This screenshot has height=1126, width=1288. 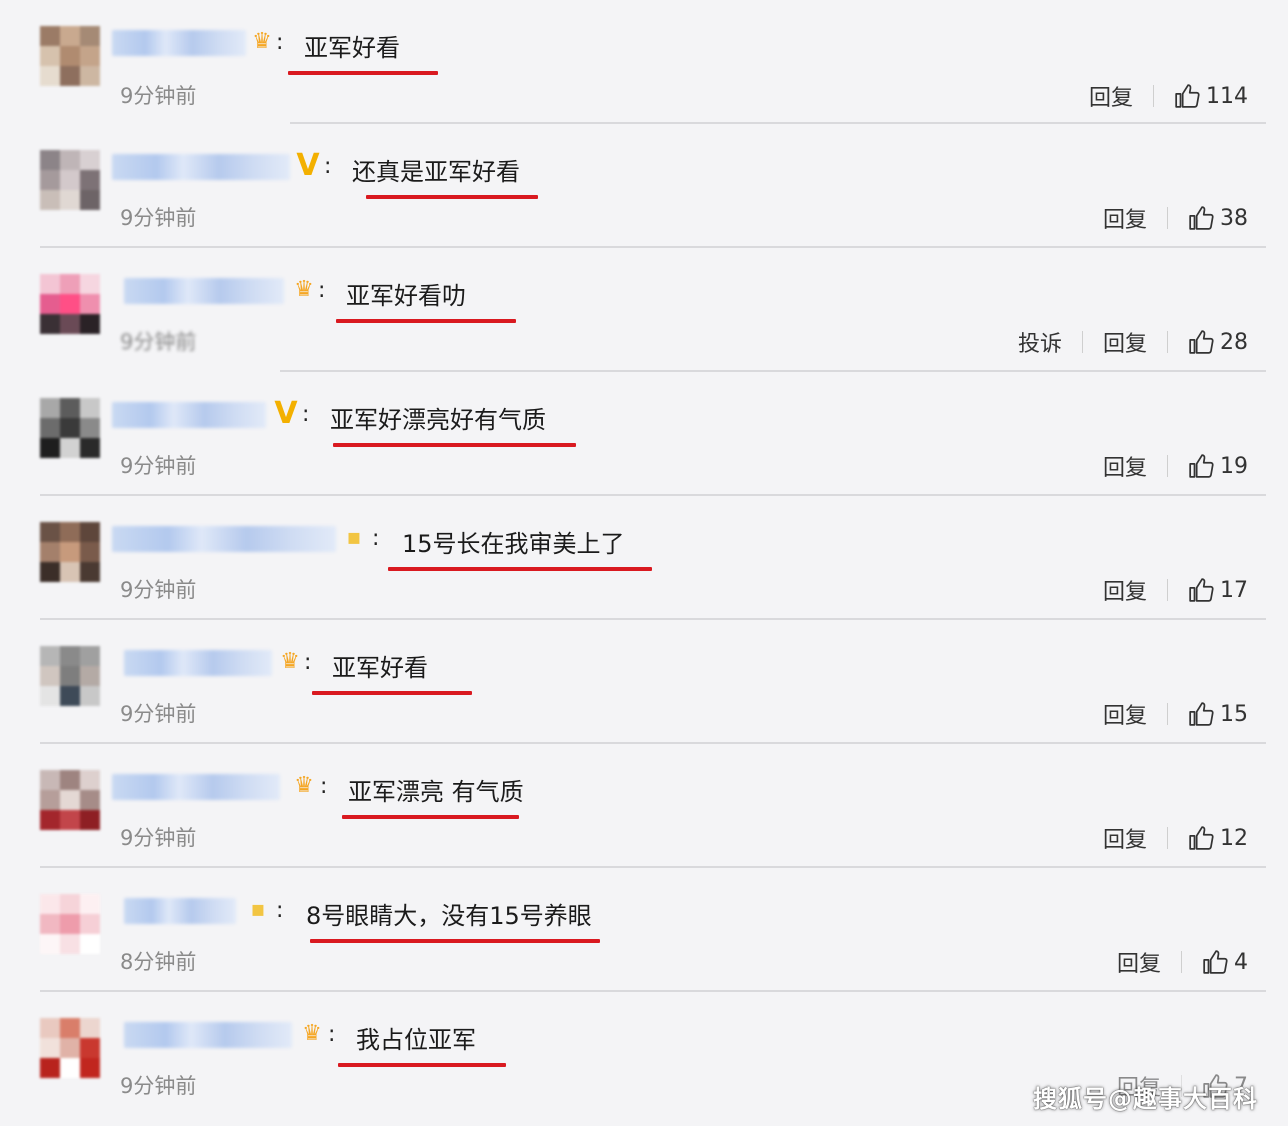 What do you see at coordinates (436, 172) in the screenshot?
I see `comment-text: 还真是亚军好看` at bounding box center [436, 172].